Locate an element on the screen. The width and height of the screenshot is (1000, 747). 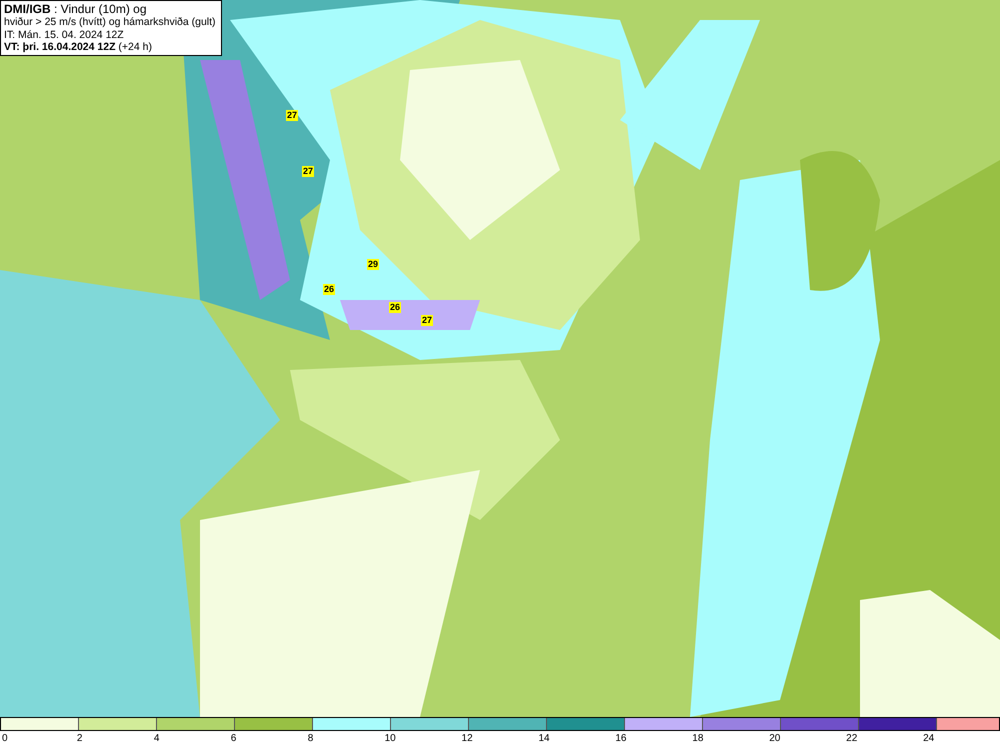
header-line: IT: Mán. 15. 04. 2024 12Z is located at coordinates (64, 34).